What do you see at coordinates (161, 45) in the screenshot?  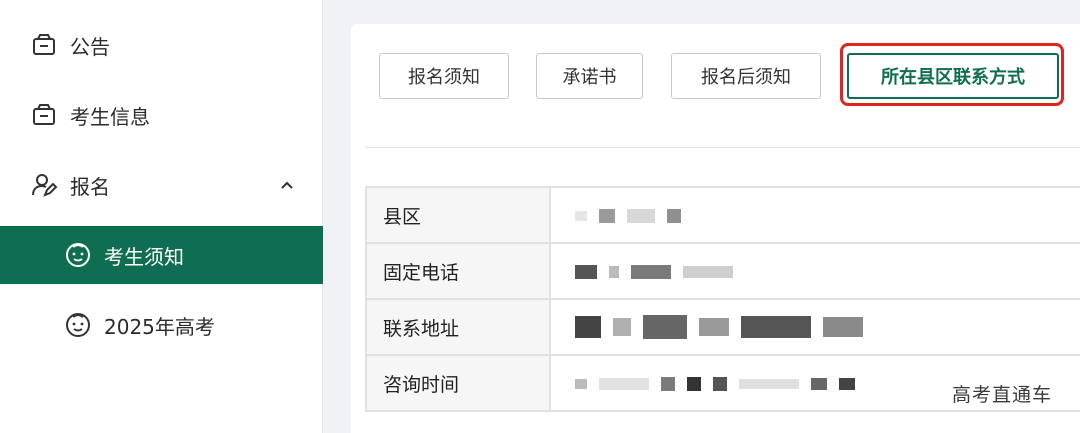 I see `sidebar-item-announcements: 公告` at bounding box center [161, 45].